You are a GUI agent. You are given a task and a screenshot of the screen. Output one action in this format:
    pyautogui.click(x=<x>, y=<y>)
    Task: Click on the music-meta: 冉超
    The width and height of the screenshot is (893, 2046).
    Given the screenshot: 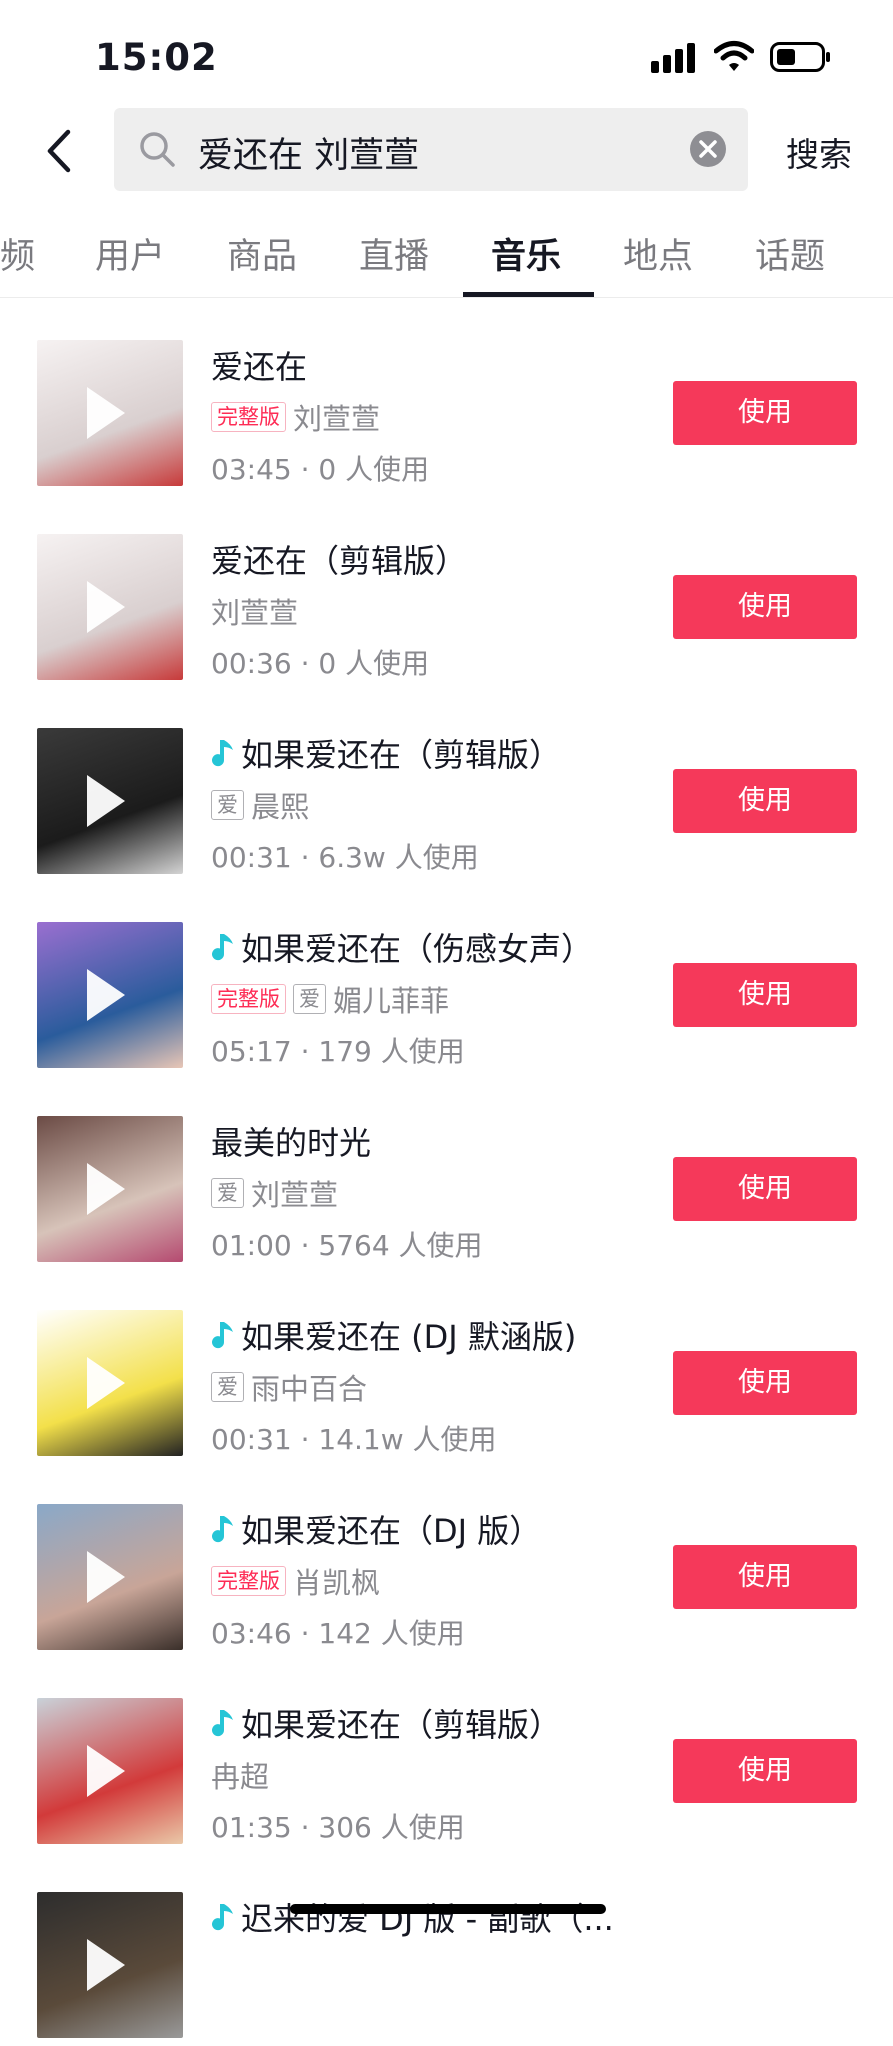 What is the action you would take?
    pyautogui.click(x=240, y=1774)
    